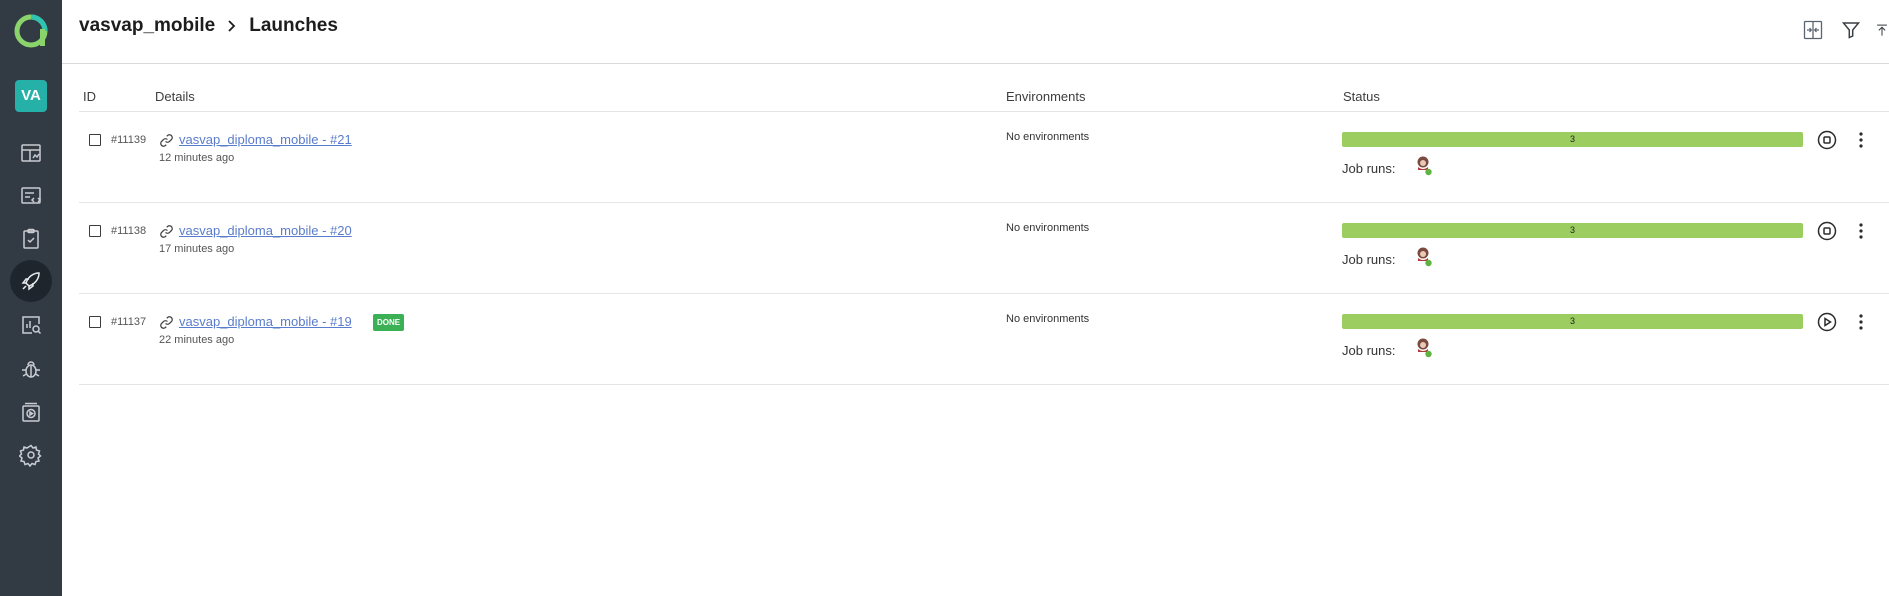 Image resolution: width=1889 pixels, height=596 pixels. Describe the element at coordinates (389, 322) in the screenshot. I see `status-badge: DONE` at that location.